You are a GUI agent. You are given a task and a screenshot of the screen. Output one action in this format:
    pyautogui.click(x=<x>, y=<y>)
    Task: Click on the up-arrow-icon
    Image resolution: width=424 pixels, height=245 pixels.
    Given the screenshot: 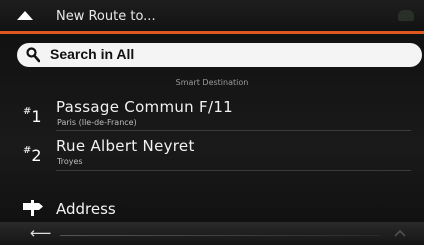 What is the action you would take?
    pyautogui.click(x=25, y=15)
    